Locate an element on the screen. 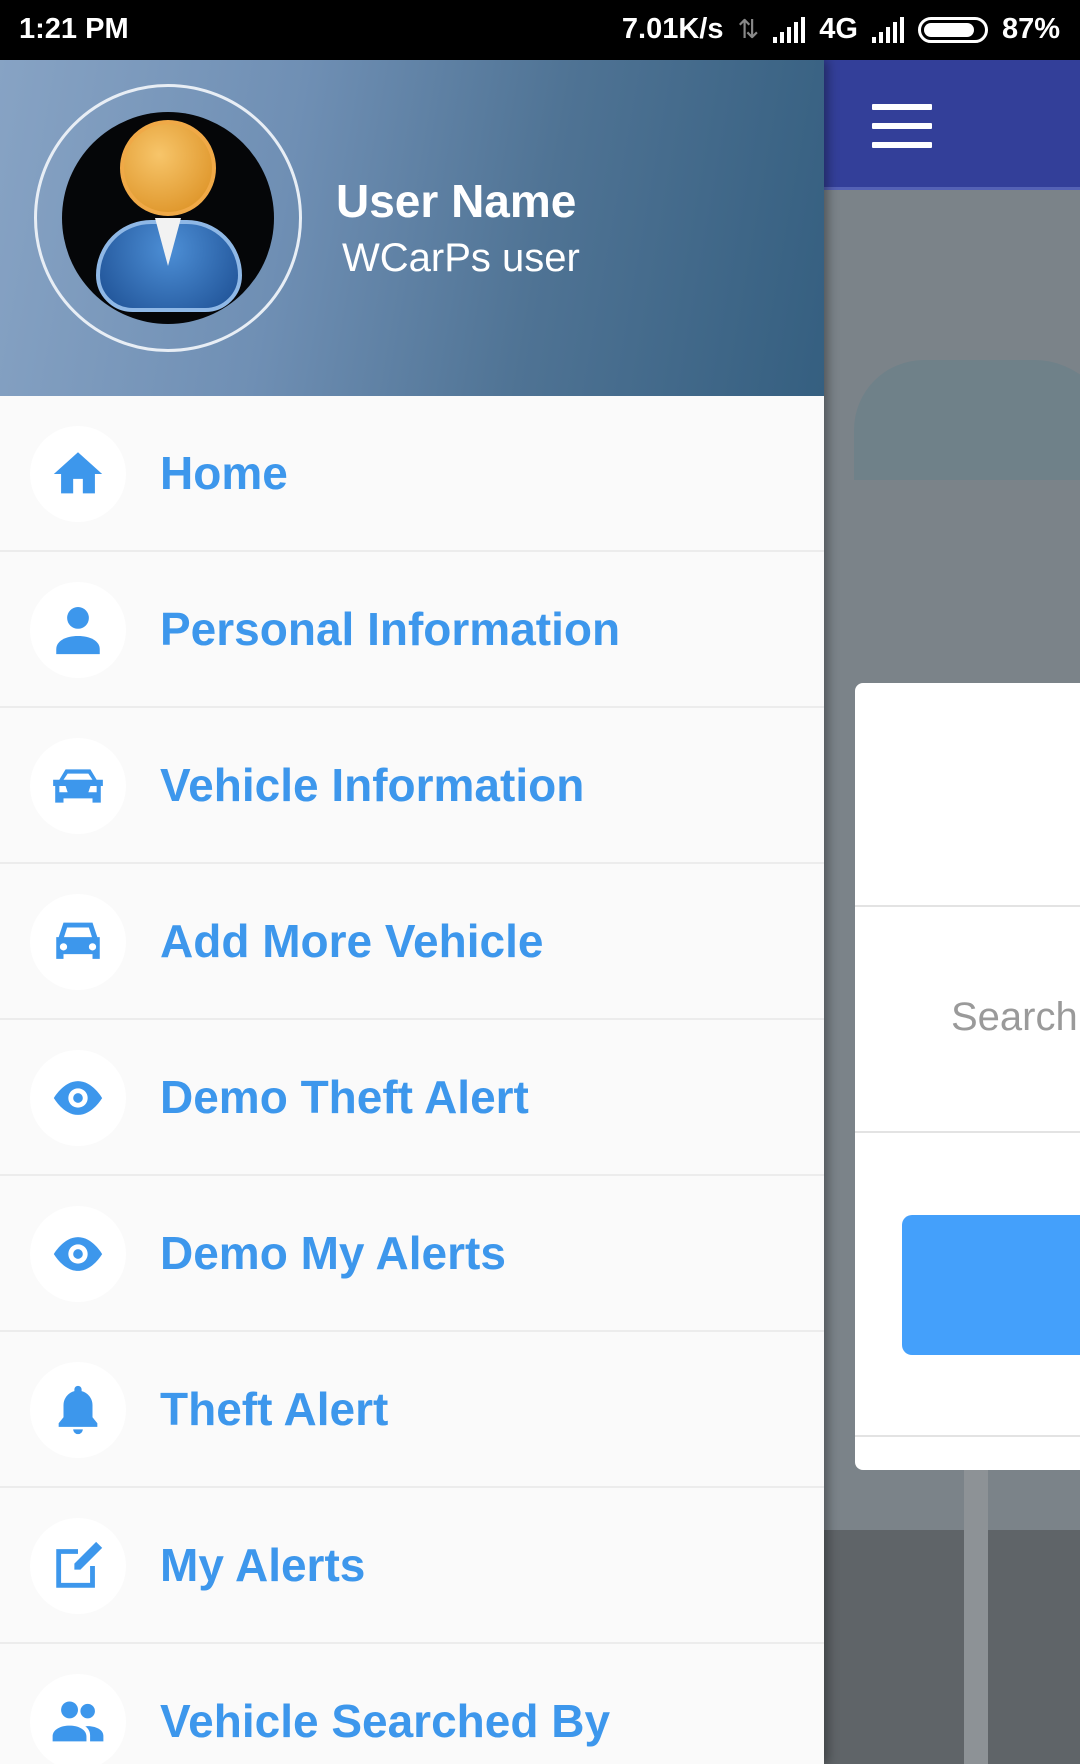 The height and width of the screenshot is (1764, 1080). drawer-header: User Name WCarPs user is located at coordinates (412, 228).